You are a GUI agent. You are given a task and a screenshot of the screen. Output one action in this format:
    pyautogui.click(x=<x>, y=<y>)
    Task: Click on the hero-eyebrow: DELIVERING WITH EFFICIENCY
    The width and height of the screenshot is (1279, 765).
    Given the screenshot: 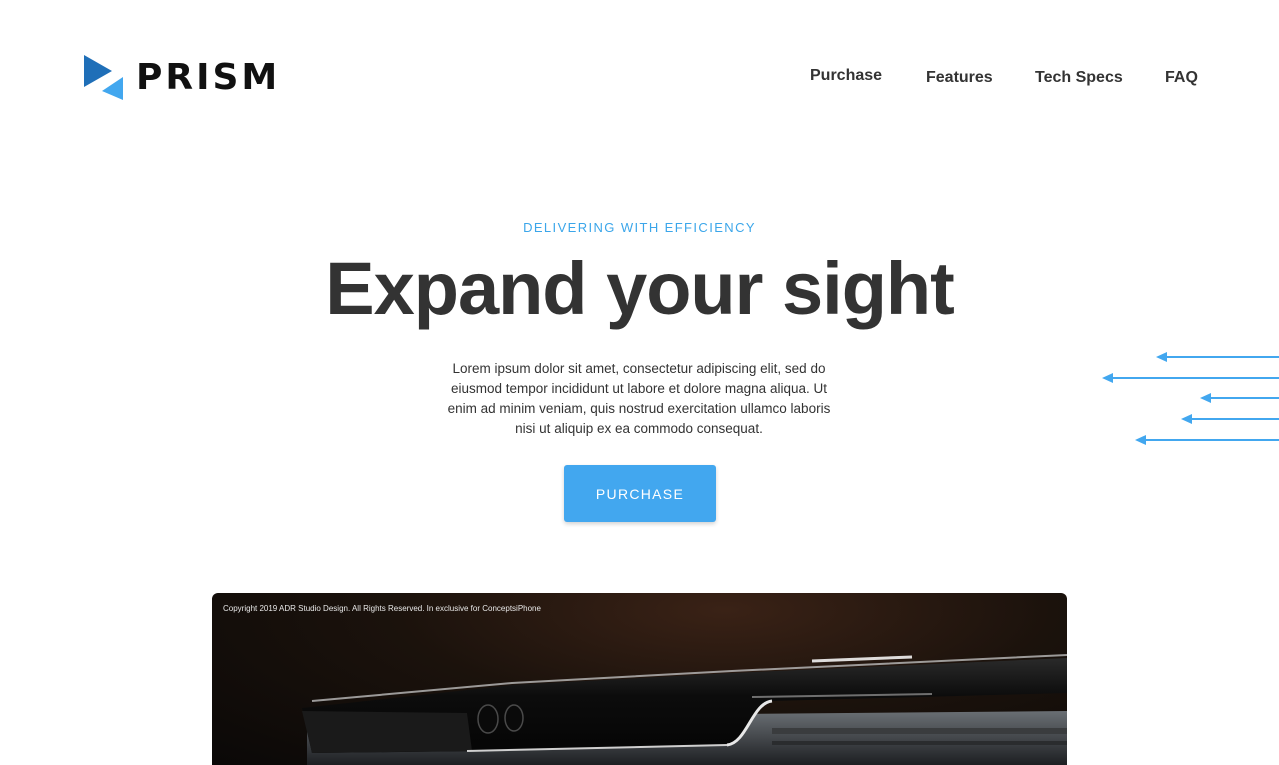 What is the action you would take?
    pyautogui.click(x=639, y=227)
    